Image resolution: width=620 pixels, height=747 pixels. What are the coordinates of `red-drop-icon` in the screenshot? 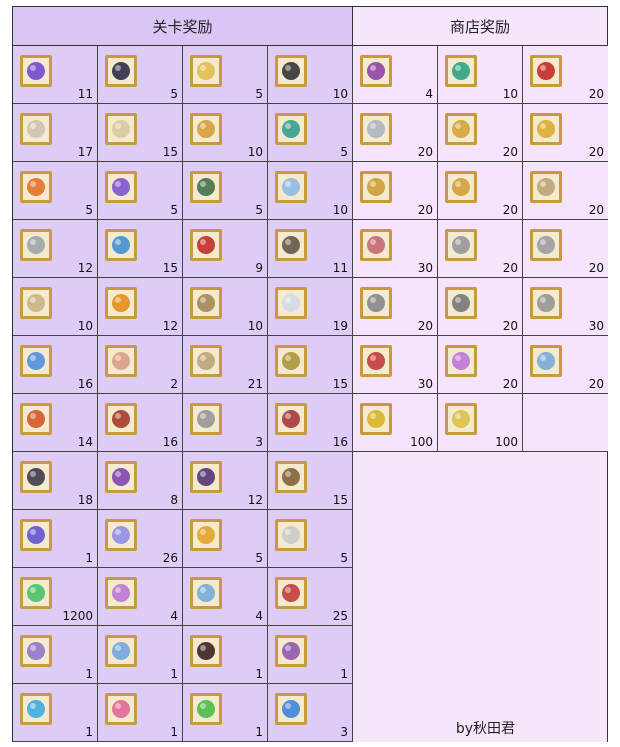 It's located at (546, 71).